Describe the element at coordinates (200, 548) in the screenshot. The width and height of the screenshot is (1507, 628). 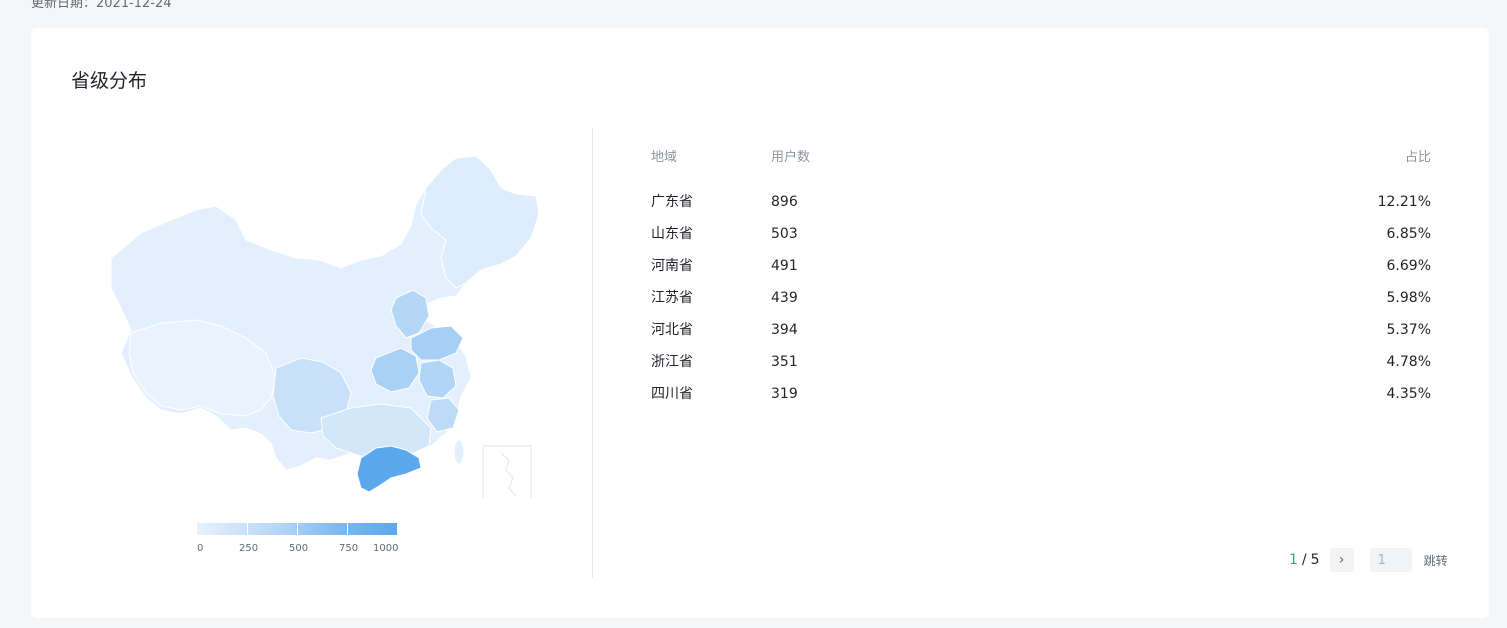
I see `legend-label: 0` at that location.